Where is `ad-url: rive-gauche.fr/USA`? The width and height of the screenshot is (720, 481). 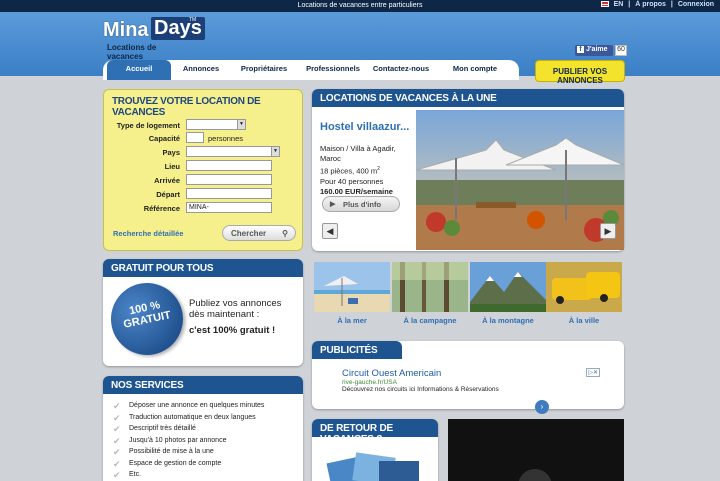
ad-url: rive-gauche.fr/USA is located at coordinates (472, 382).